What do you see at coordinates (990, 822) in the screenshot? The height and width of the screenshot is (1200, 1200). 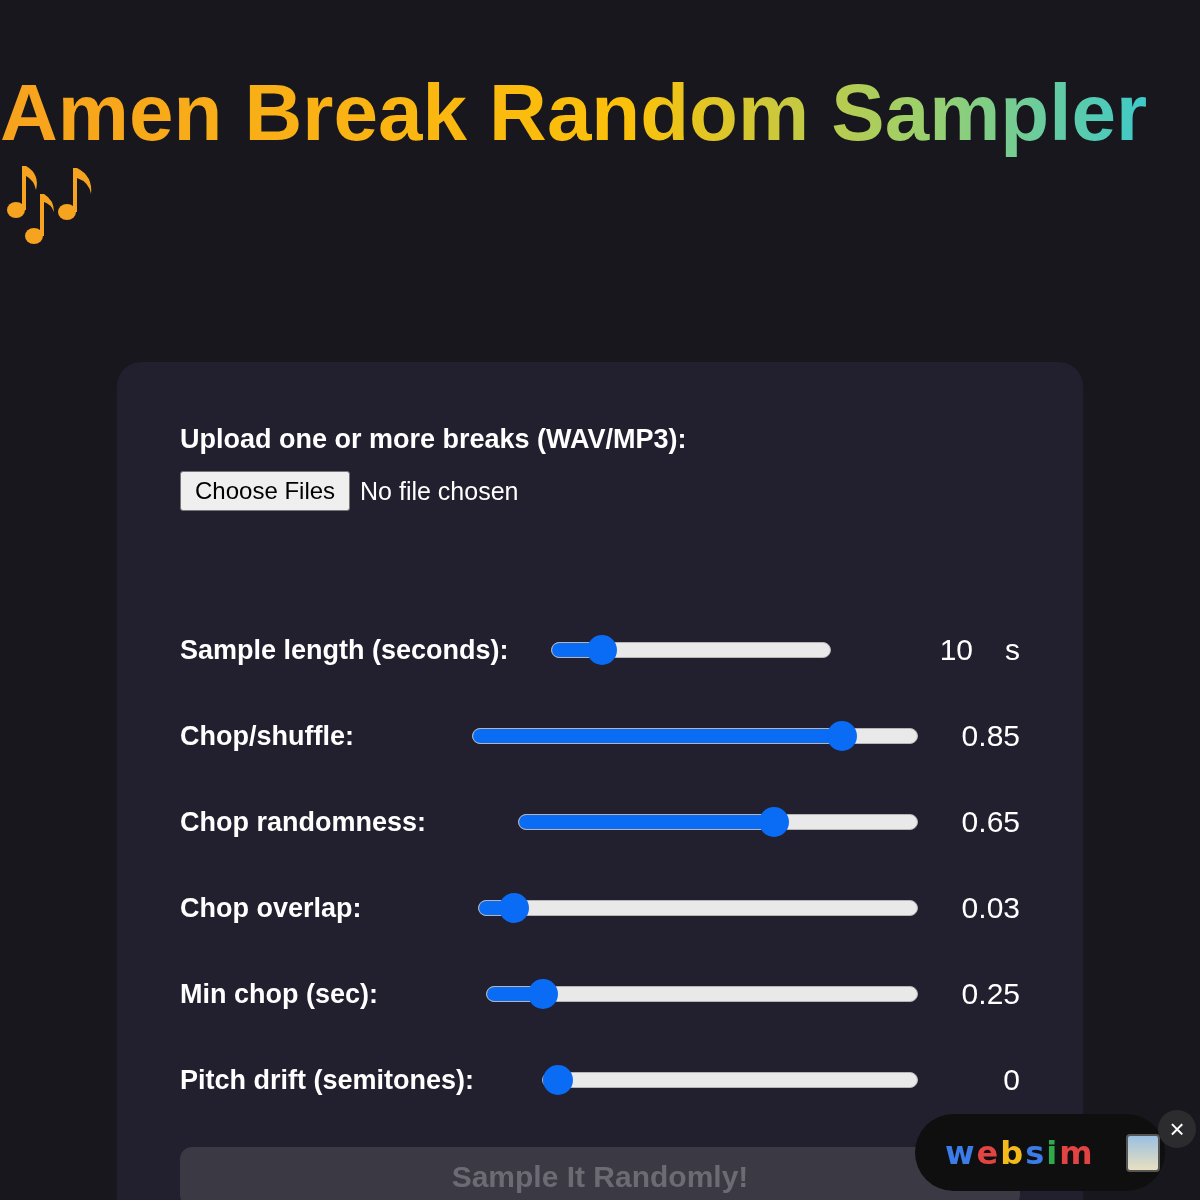 I see `slider-value: 0.65` at bounding box center [990, 822].